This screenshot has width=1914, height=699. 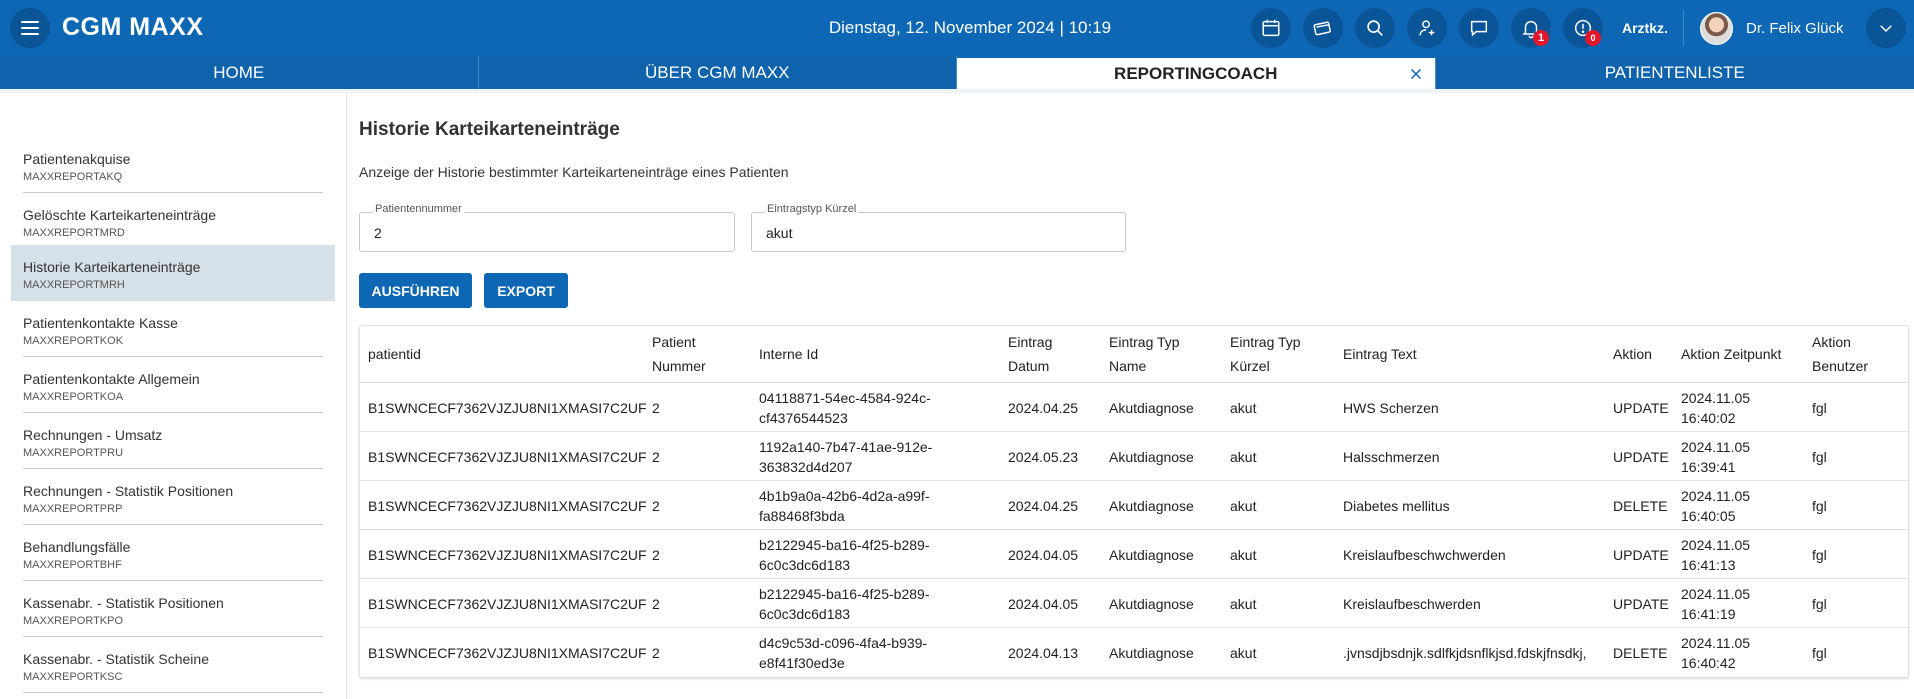 I want to click on tab-ueber-cgm-maxx: ÜBER CGM MAXX, so click(x=717, y=72).